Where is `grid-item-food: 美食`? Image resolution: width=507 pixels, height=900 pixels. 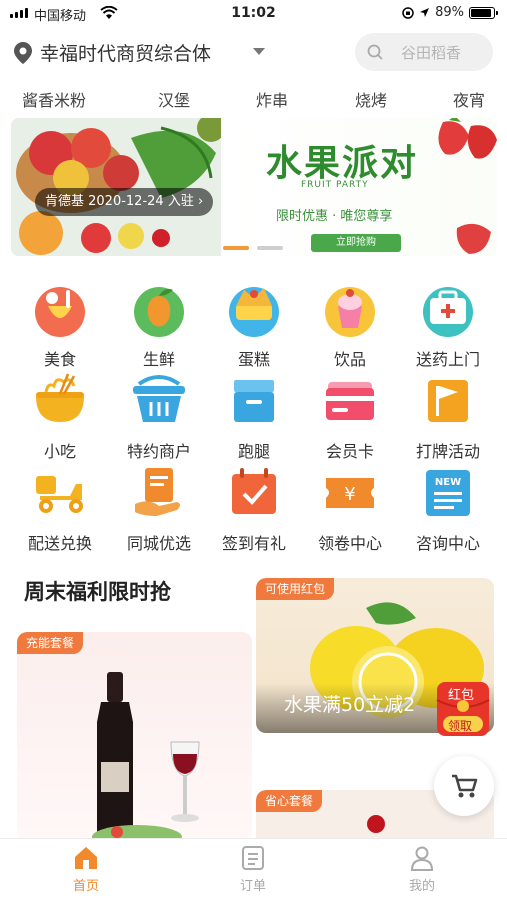
grid-item-food: 美食 is located at coordinates (60, 325).